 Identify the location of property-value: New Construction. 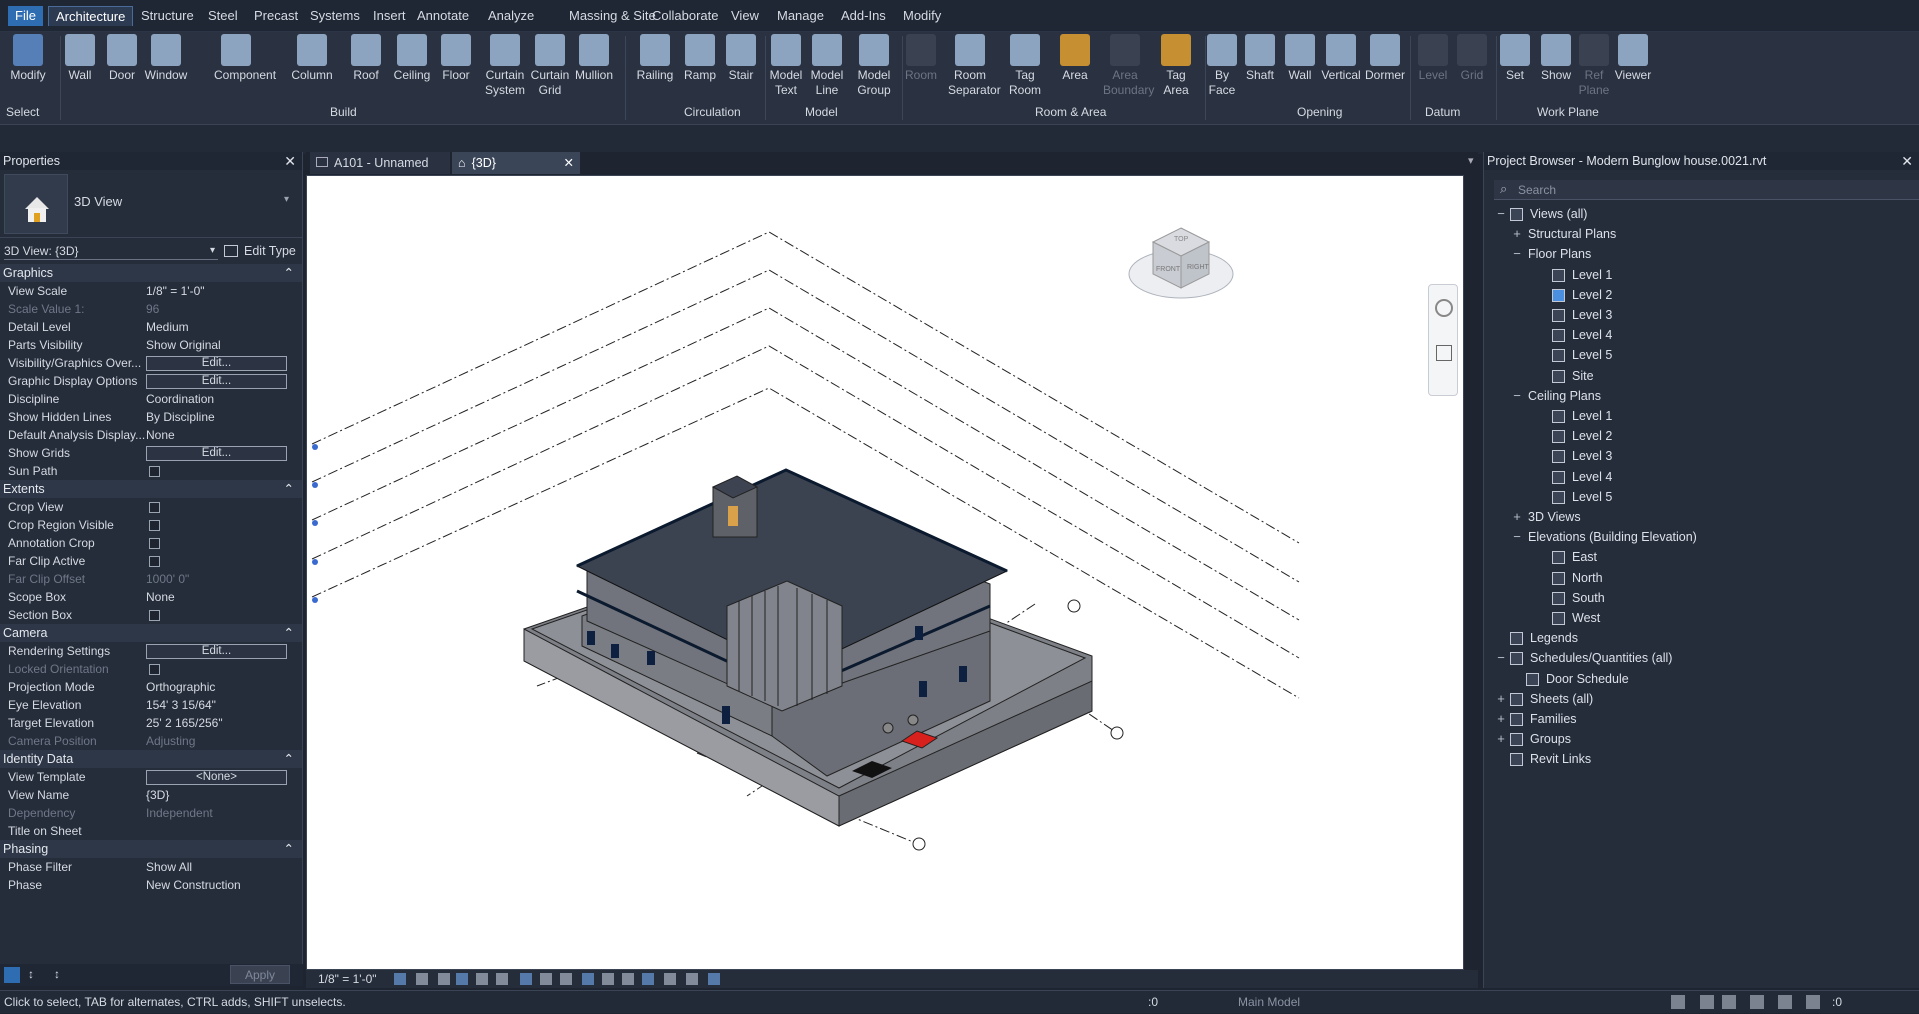
(193, 885).